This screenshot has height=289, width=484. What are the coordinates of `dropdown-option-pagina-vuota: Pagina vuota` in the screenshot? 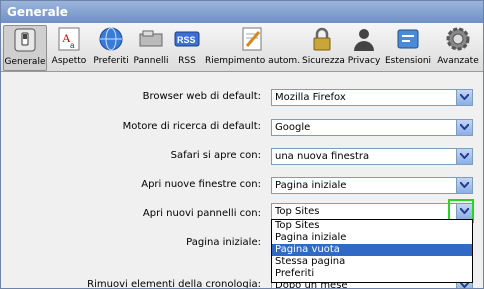 It's located at (372, 250).